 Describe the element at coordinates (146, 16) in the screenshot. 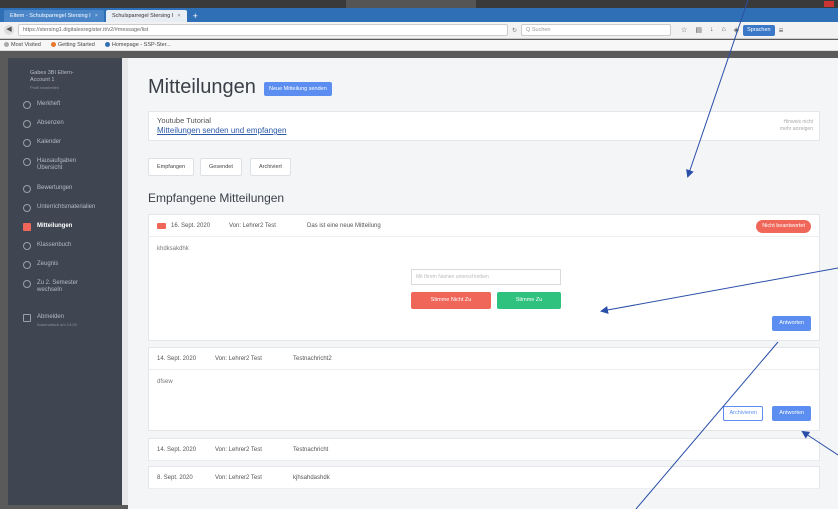

I see `browser-tab-2: Schulsparregel Stersing I ×` at that location.